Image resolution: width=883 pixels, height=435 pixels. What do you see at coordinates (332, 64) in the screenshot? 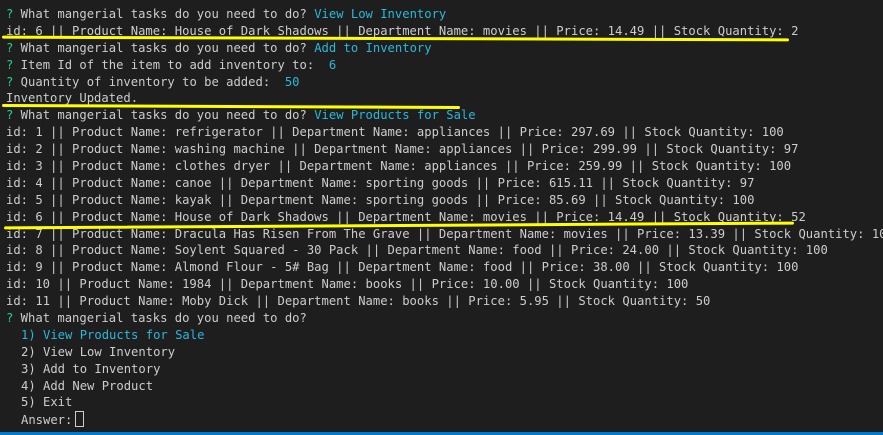
I see `prompt-answer: 6` at bounding box center [332, 64].